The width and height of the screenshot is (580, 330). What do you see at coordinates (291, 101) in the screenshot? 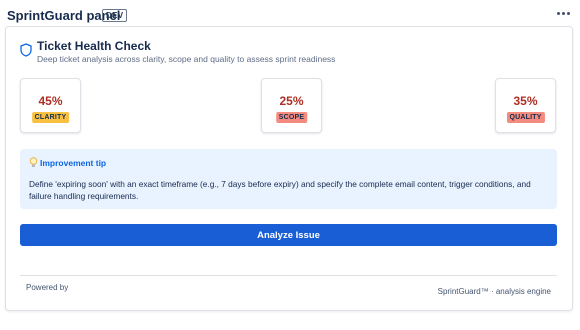
I see `metric-value: 25%` at bounding box center [291, 101].